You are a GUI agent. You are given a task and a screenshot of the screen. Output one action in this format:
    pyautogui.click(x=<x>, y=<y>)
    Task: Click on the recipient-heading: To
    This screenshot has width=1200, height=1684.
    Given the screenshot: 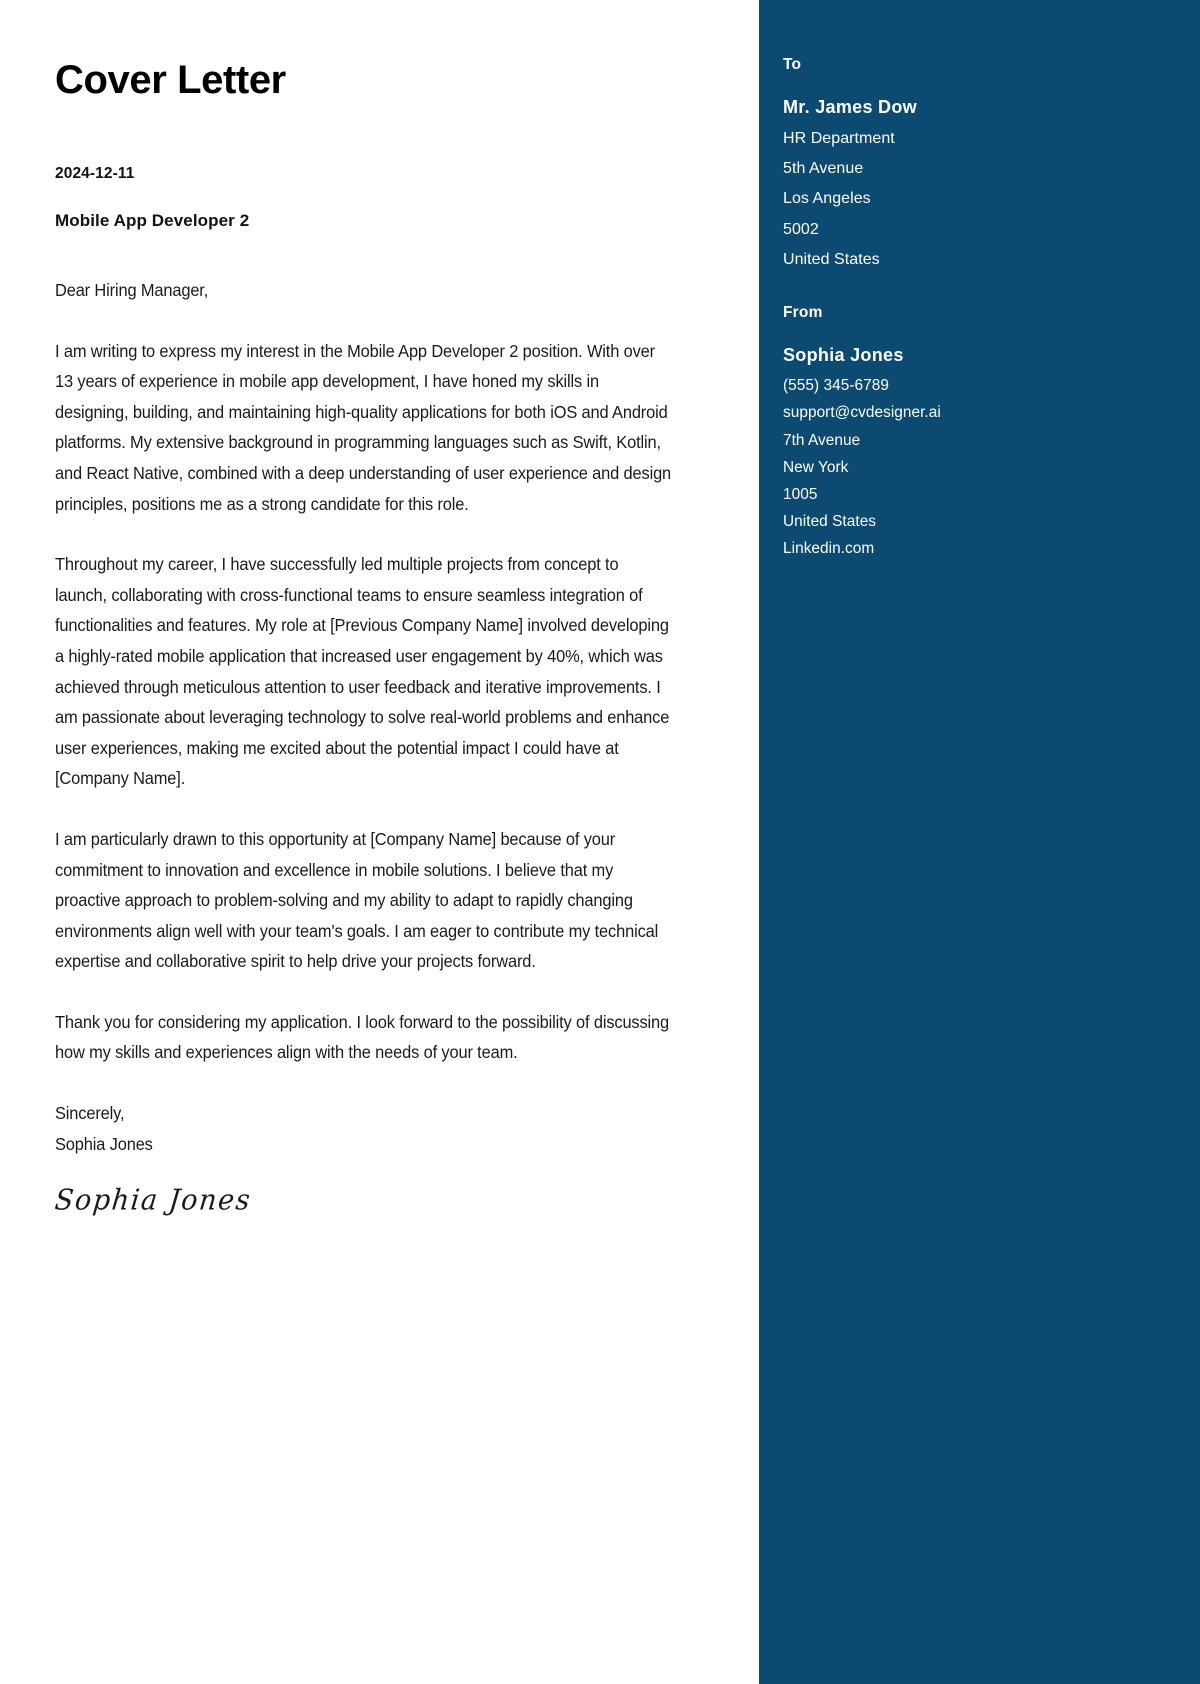 What is the action you would take?
    pyautogui.click(x=792, y=64)
    